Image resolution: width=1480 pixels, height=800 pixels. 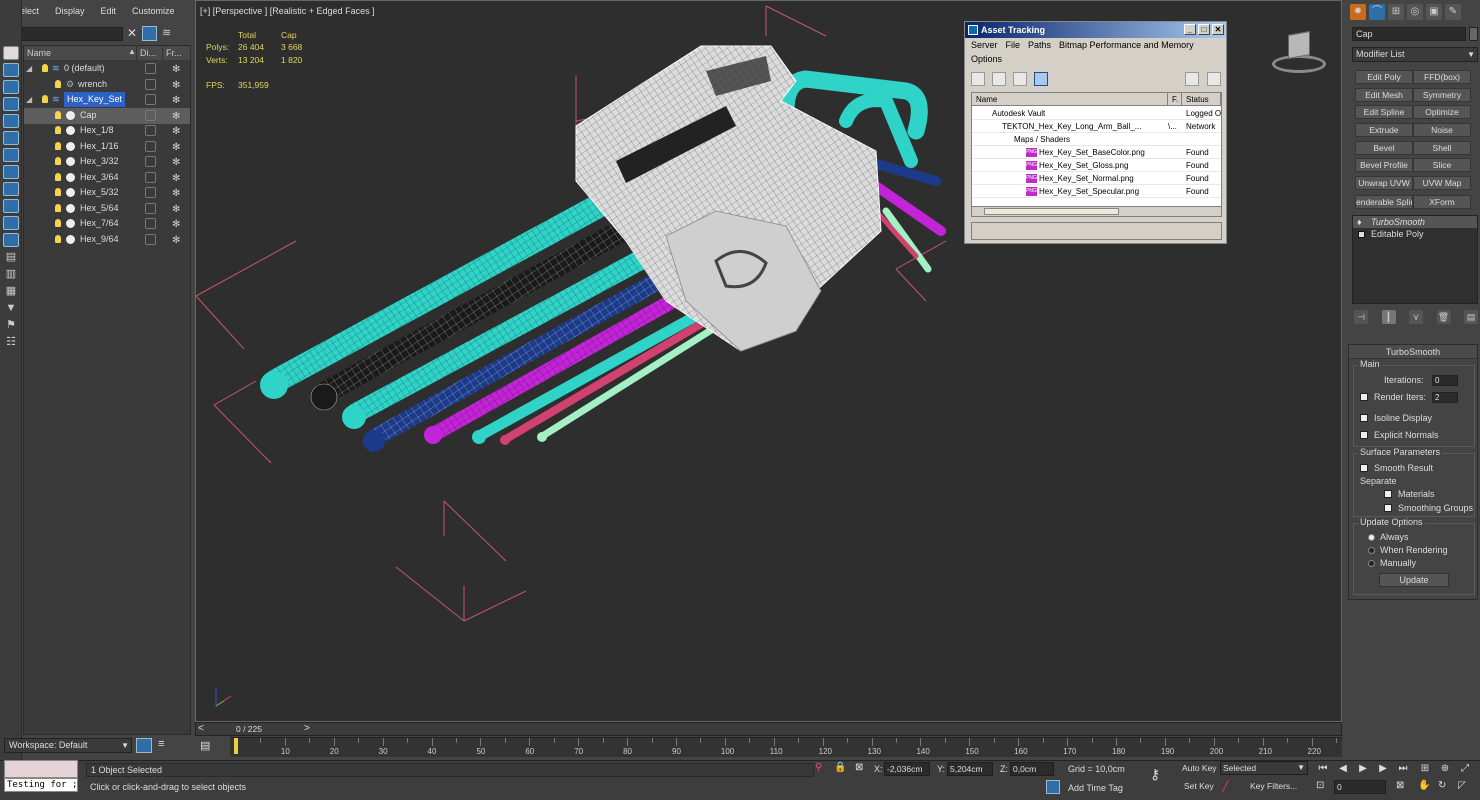 What do you see at coordinates (1471, 317) in the screenshot?
I see `configure-modifier-sets-icon: ▤` at bounding box center [1471, 317].